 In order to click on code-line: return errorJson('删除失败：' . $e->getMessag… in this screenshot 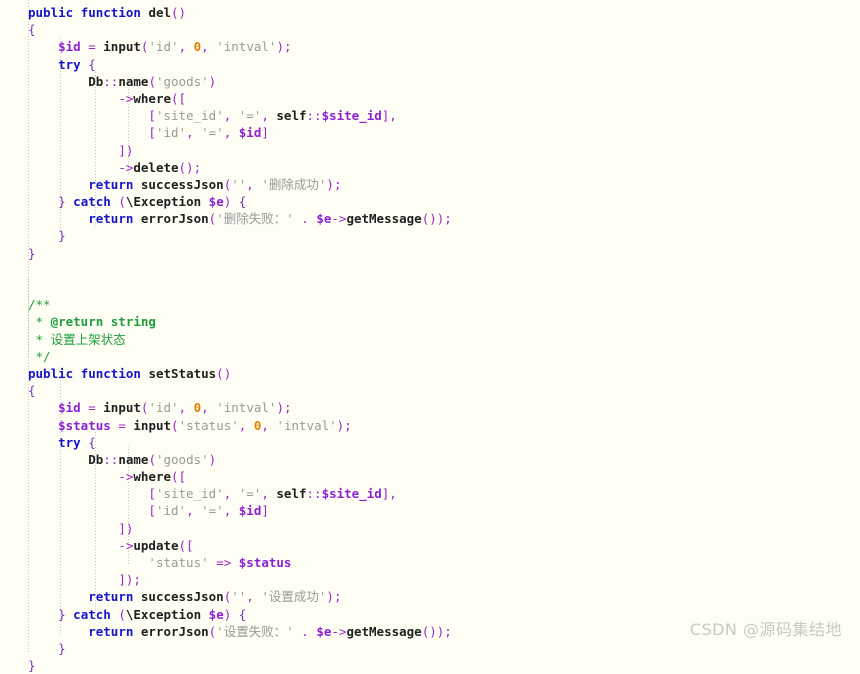, I will do `click(430, 218)`.